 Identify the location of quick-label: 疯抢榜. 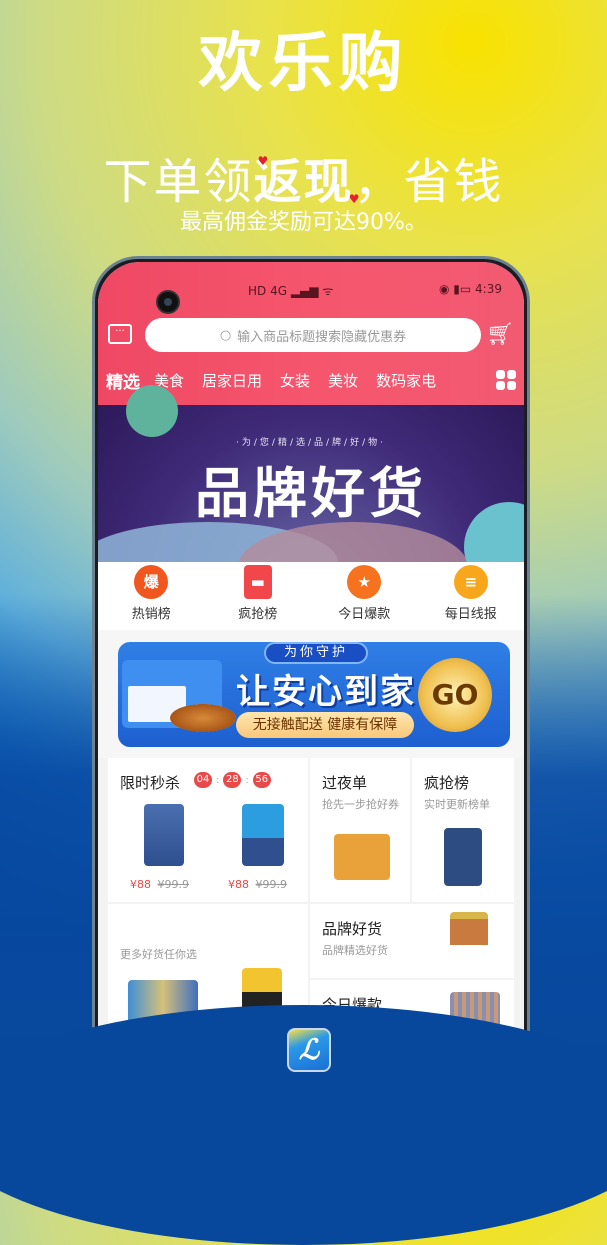
(258, 614).